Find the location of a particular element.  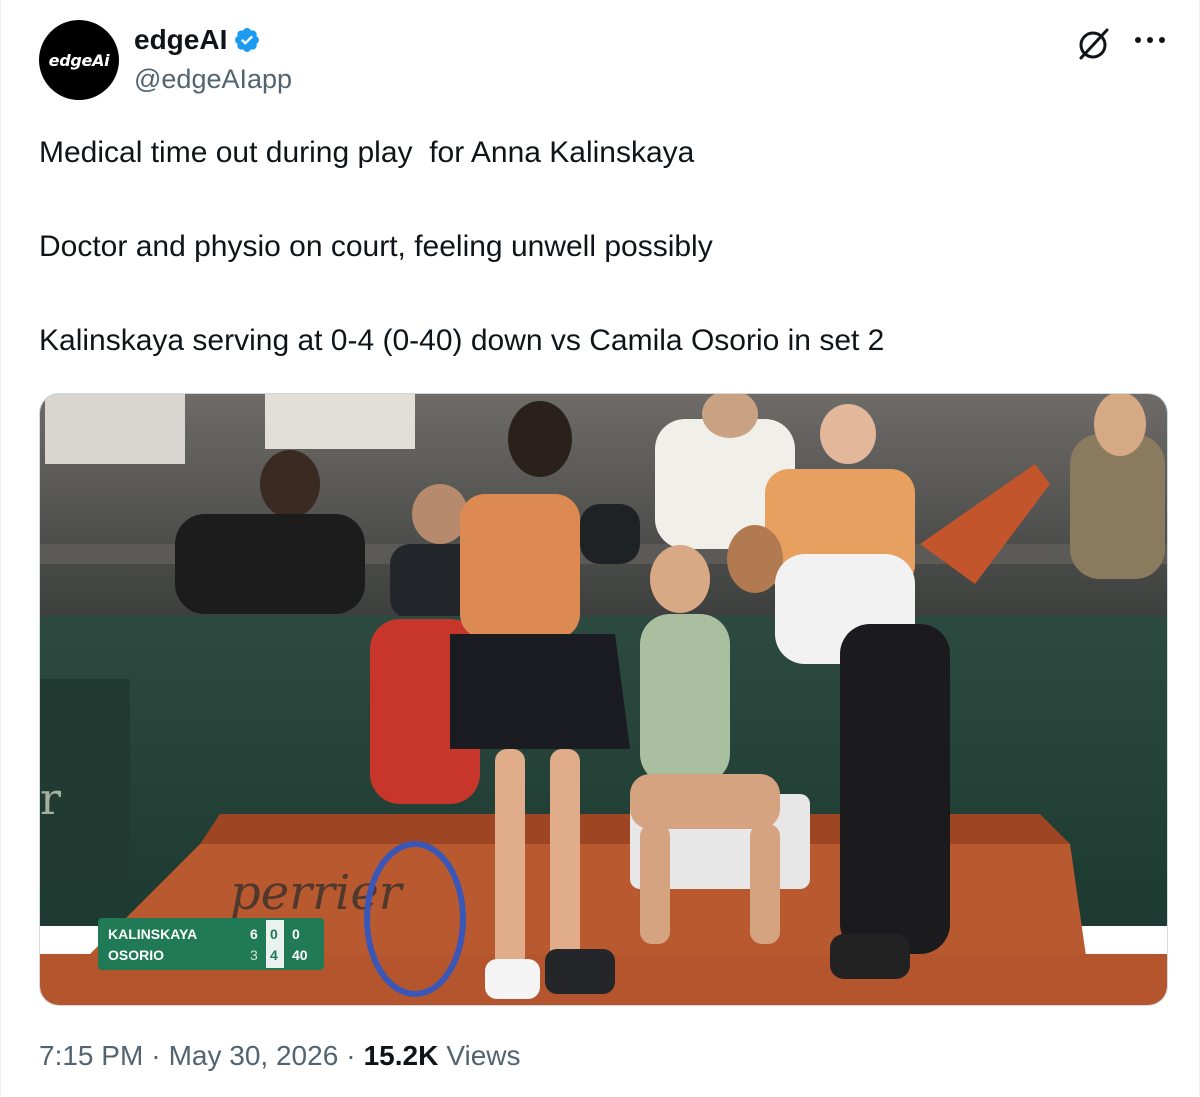

scoreboard-player-1: KALINSKAYA is located at coordinates (152, 934).